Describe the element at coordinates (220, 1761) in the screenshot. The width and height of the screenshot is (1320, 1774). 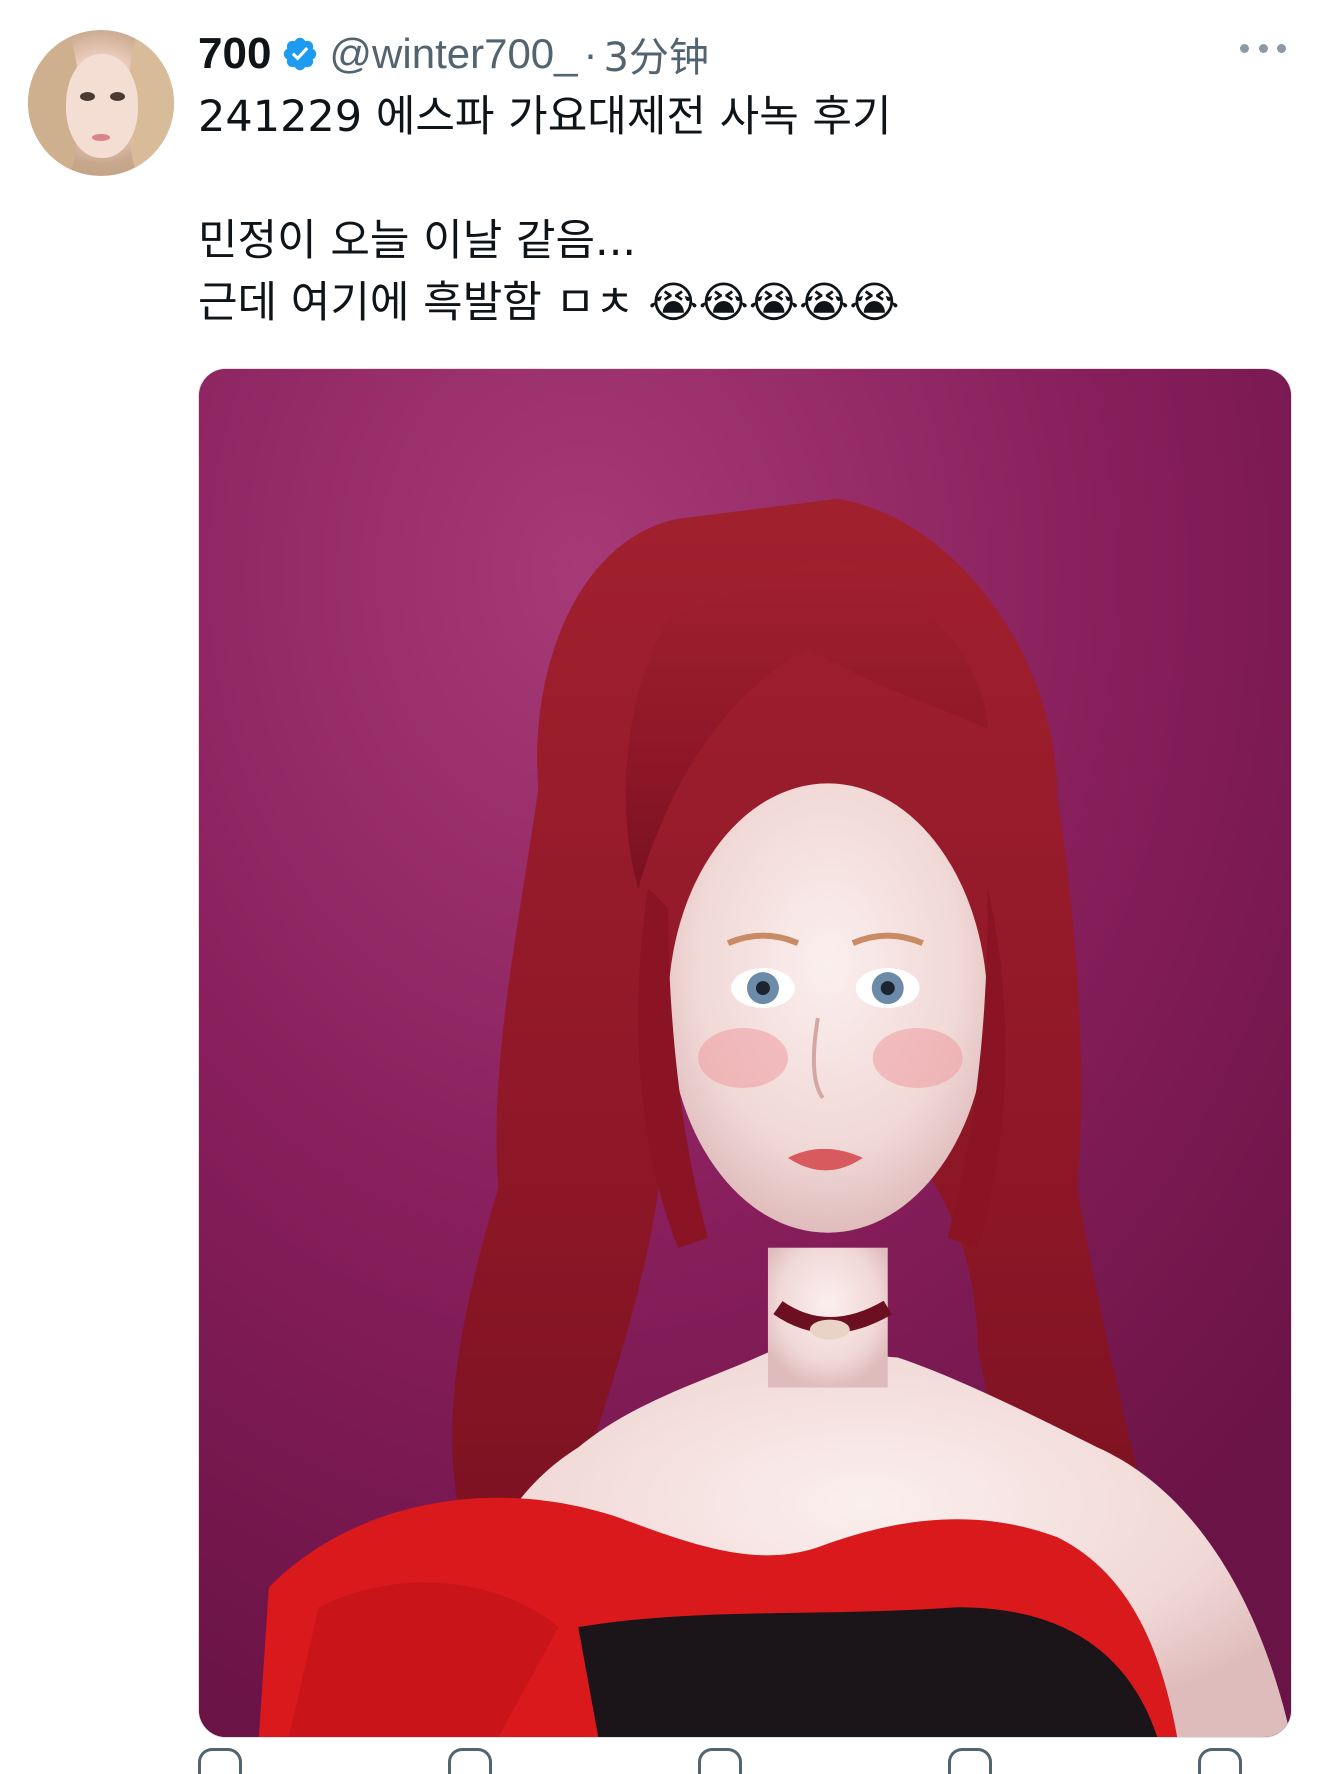
I see `reply-icon` at that location.